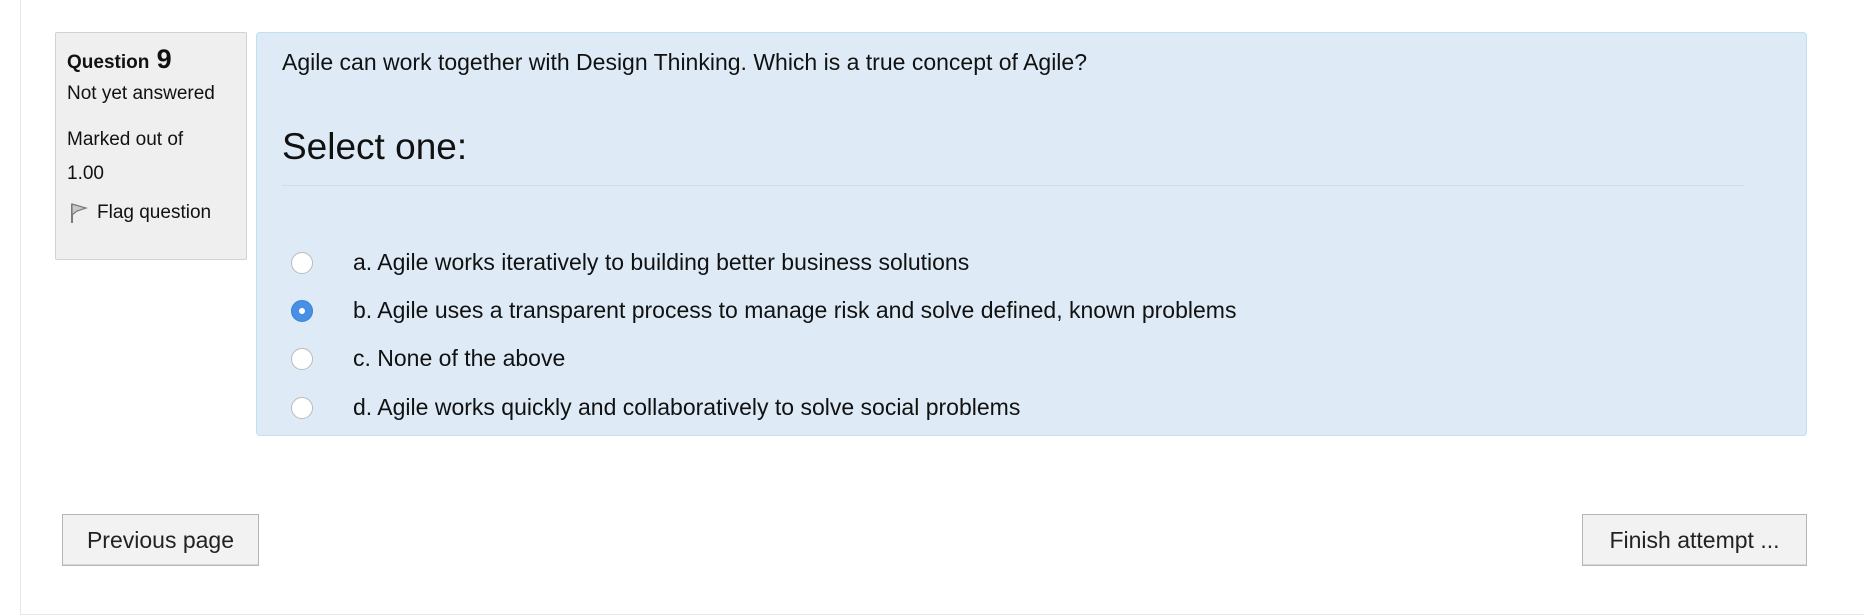 This screenshot has width=1864, height=616. I want to click on question-number: 9, so click(164, 59).